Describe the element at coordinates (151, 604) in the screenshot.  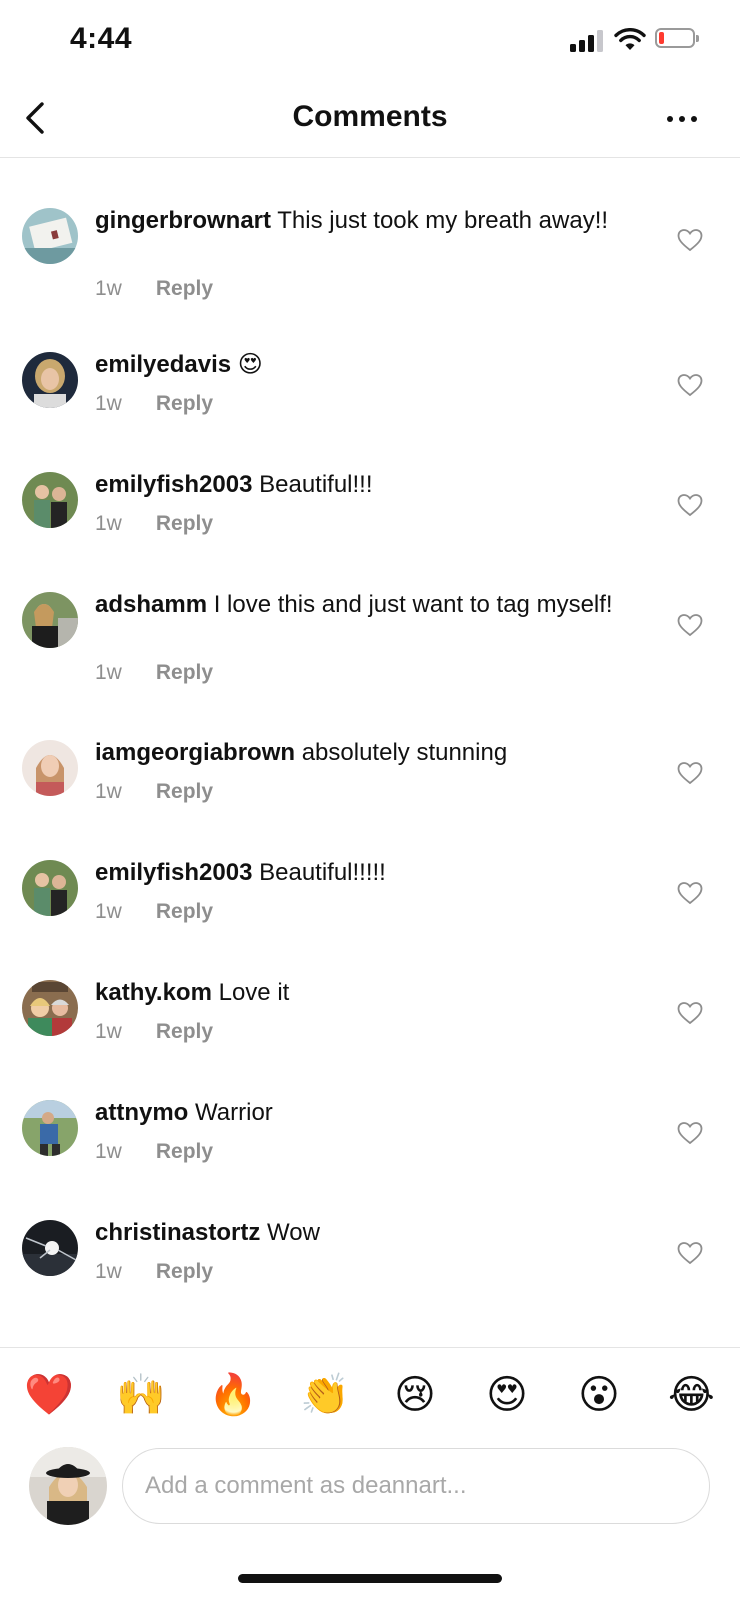
I see `comment-username: adshamm` at that location.